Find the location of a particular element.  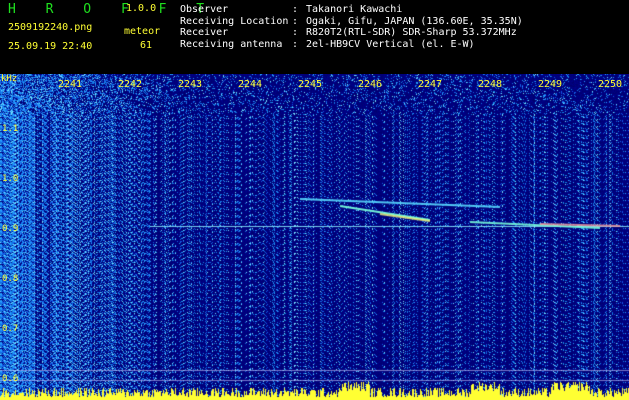

image-filename: 2509192240.png is located at coordinates (50, 27).